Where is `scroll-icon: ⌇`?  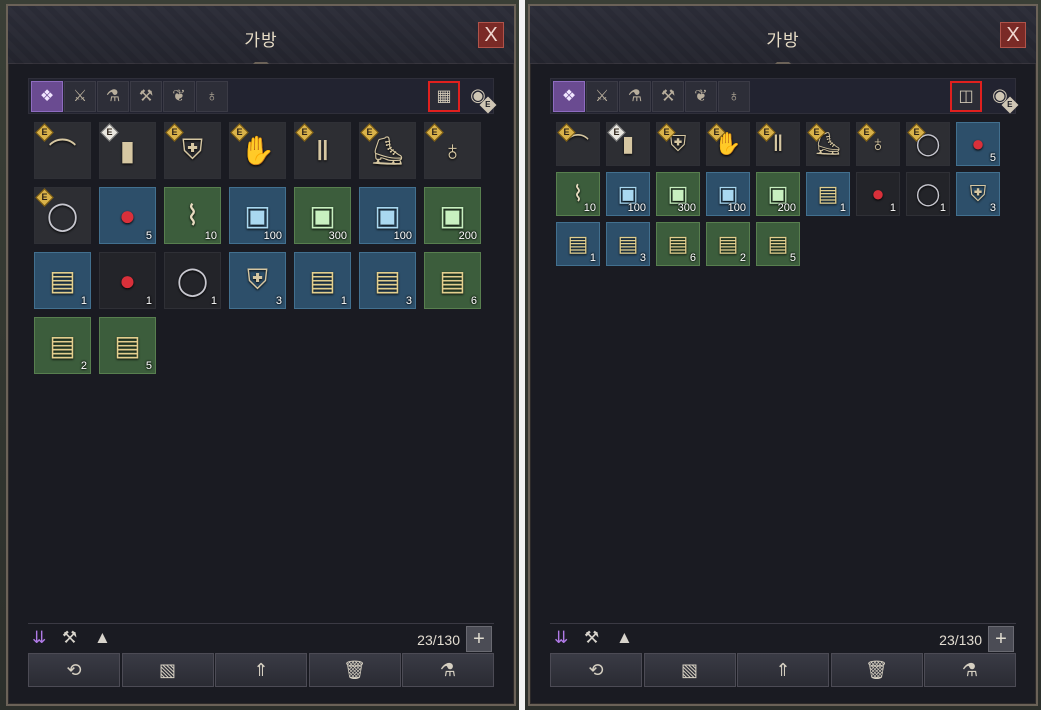
scroll-icon: ⌇ is located at coordinates (192, 215).